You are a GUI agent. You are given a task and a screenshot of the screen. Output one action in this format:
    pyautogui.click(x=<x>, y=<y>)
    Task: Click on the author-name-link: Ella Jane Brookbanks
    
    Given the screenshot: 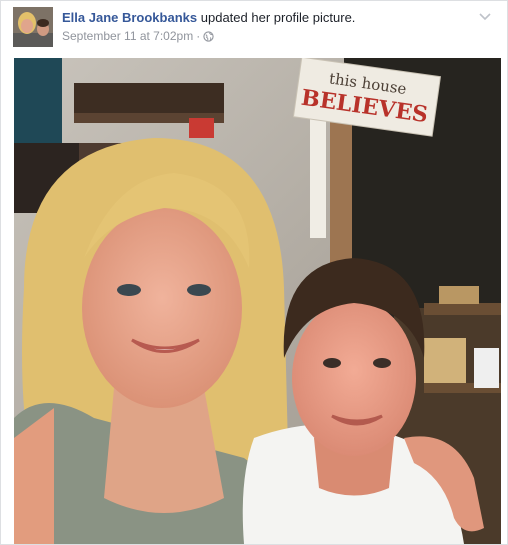 What is the action you would take?
    pyautogui.click(x=129, y=17)
    